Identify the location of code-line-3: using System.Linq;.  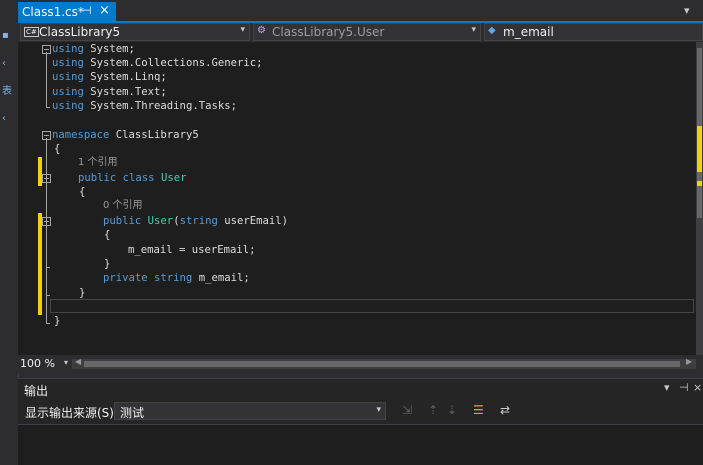
(109, 77).